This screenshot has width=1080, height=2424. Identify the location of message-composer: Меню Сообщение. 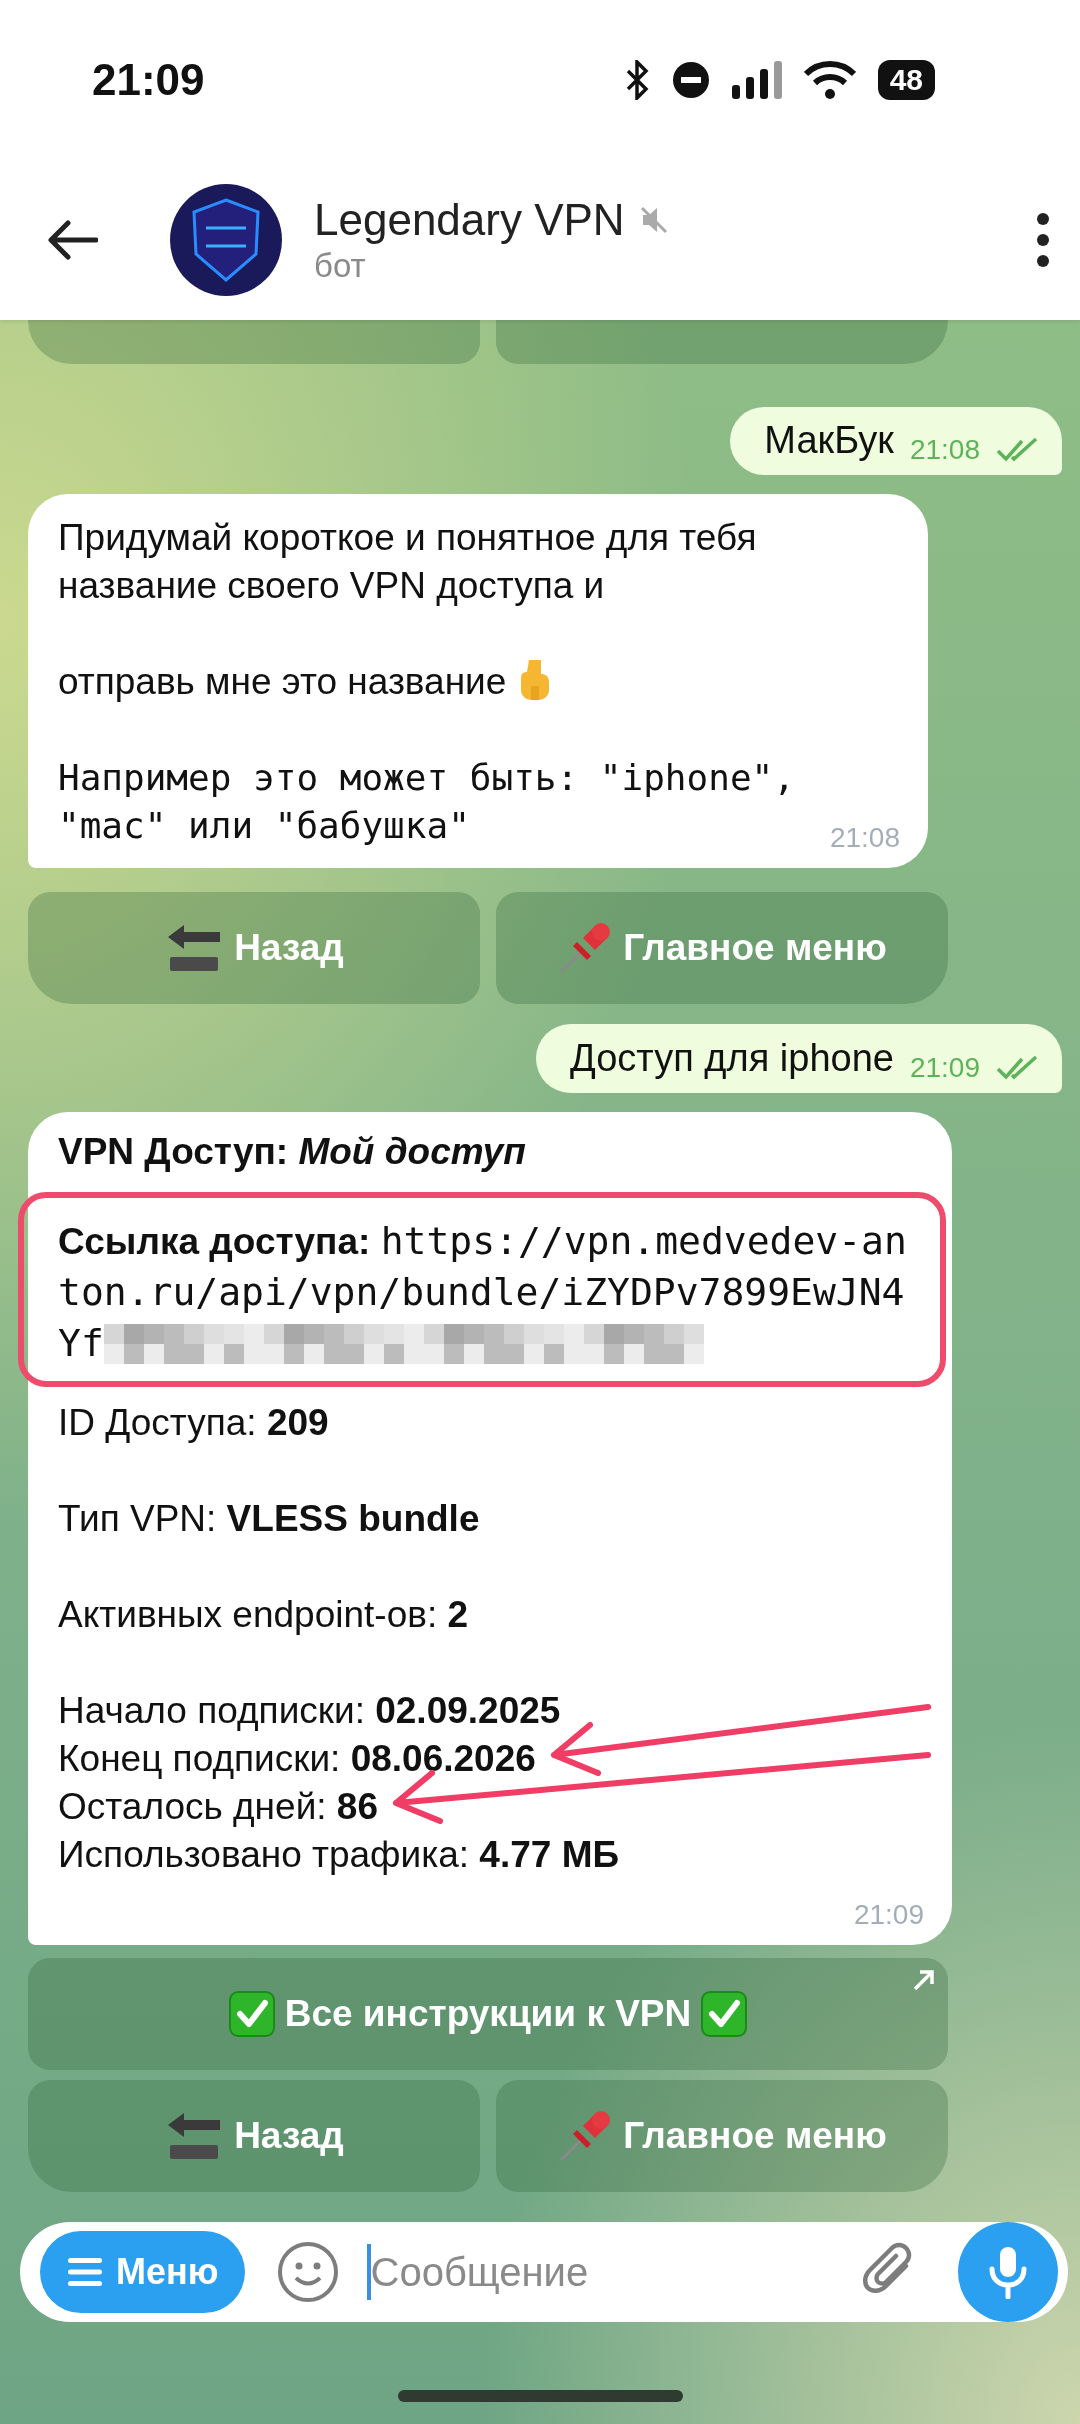
(544, 2272).